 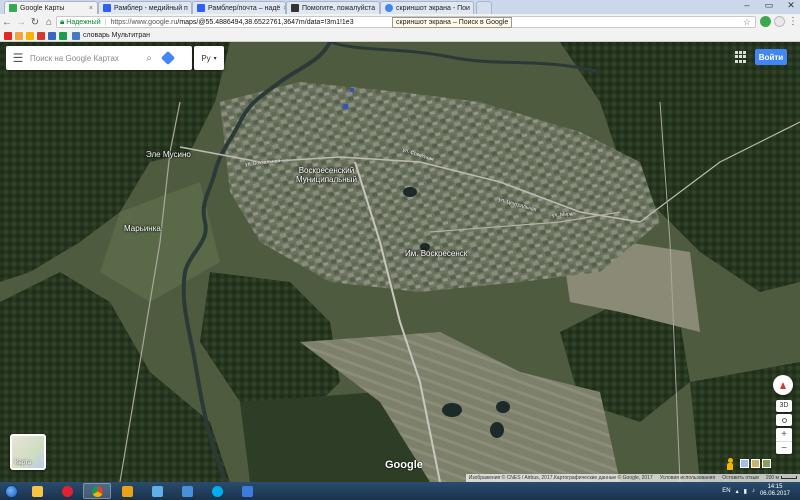 I want to click on taskbar-app-outlook, so click(x=127, y=491).